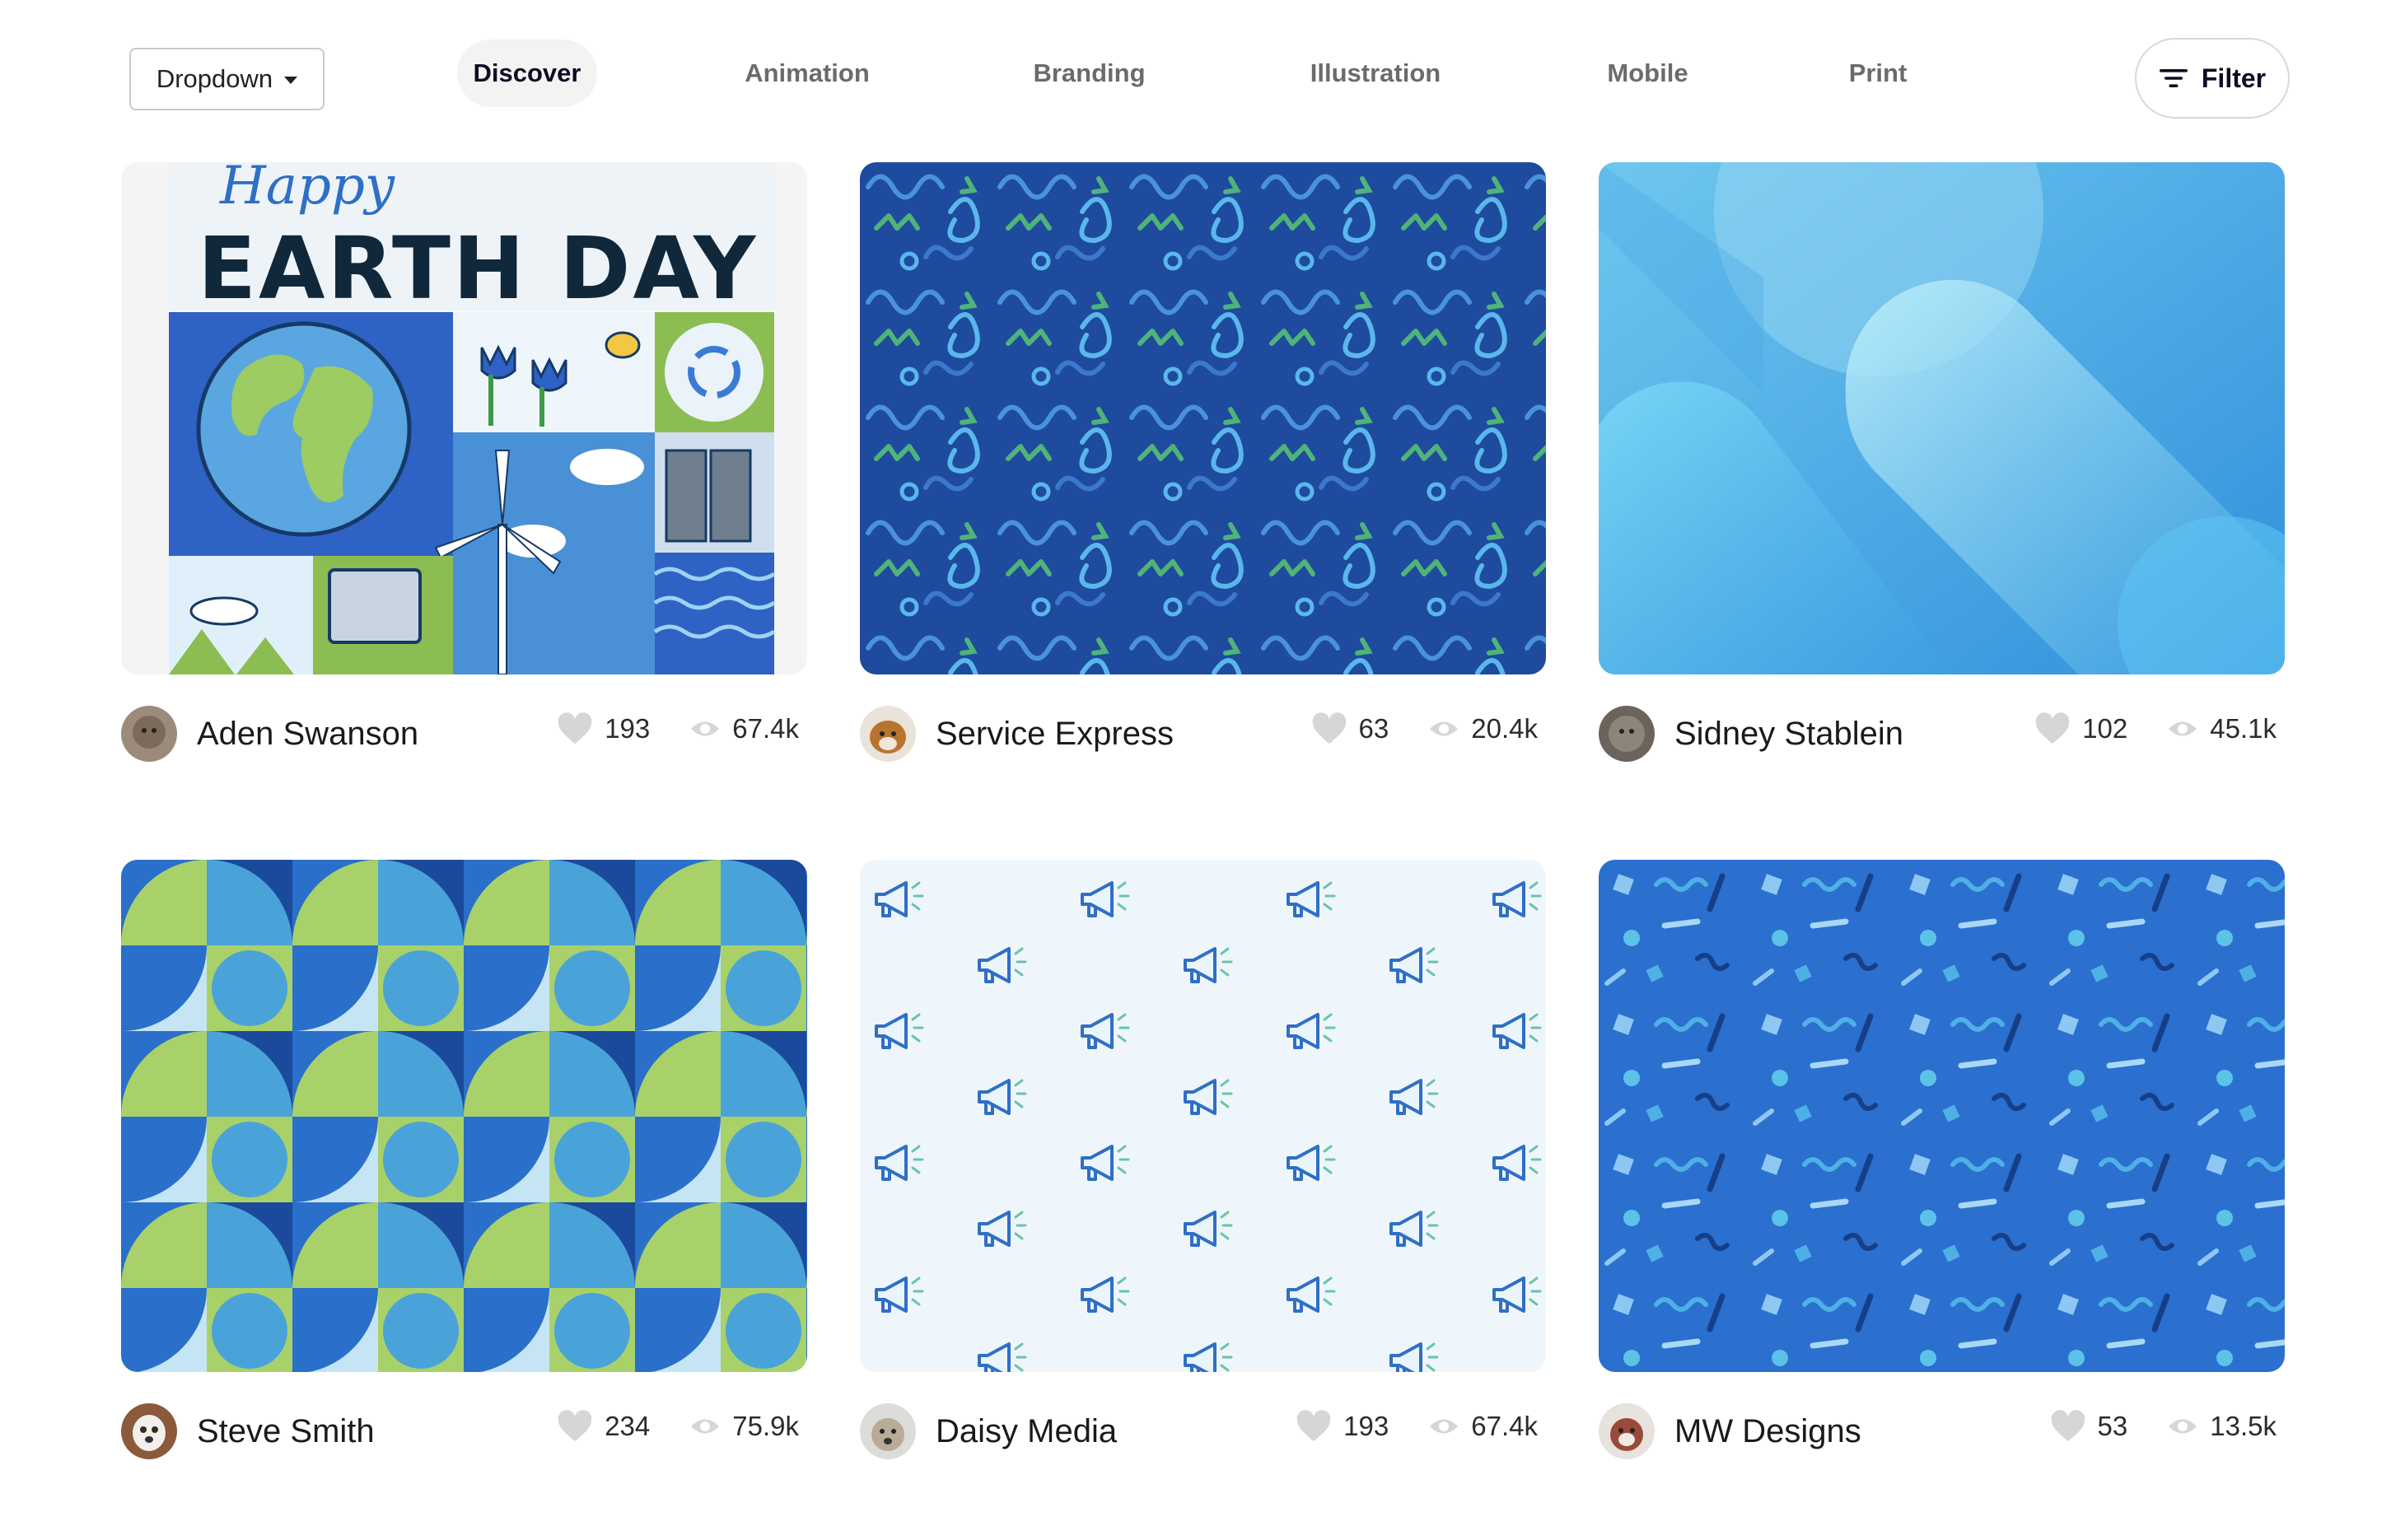 Image resolution: width=2391 pixels, height=1540 pixels. I want to click on shot-meta: Steve Smith 234 75.9k, so click(464, 1432).